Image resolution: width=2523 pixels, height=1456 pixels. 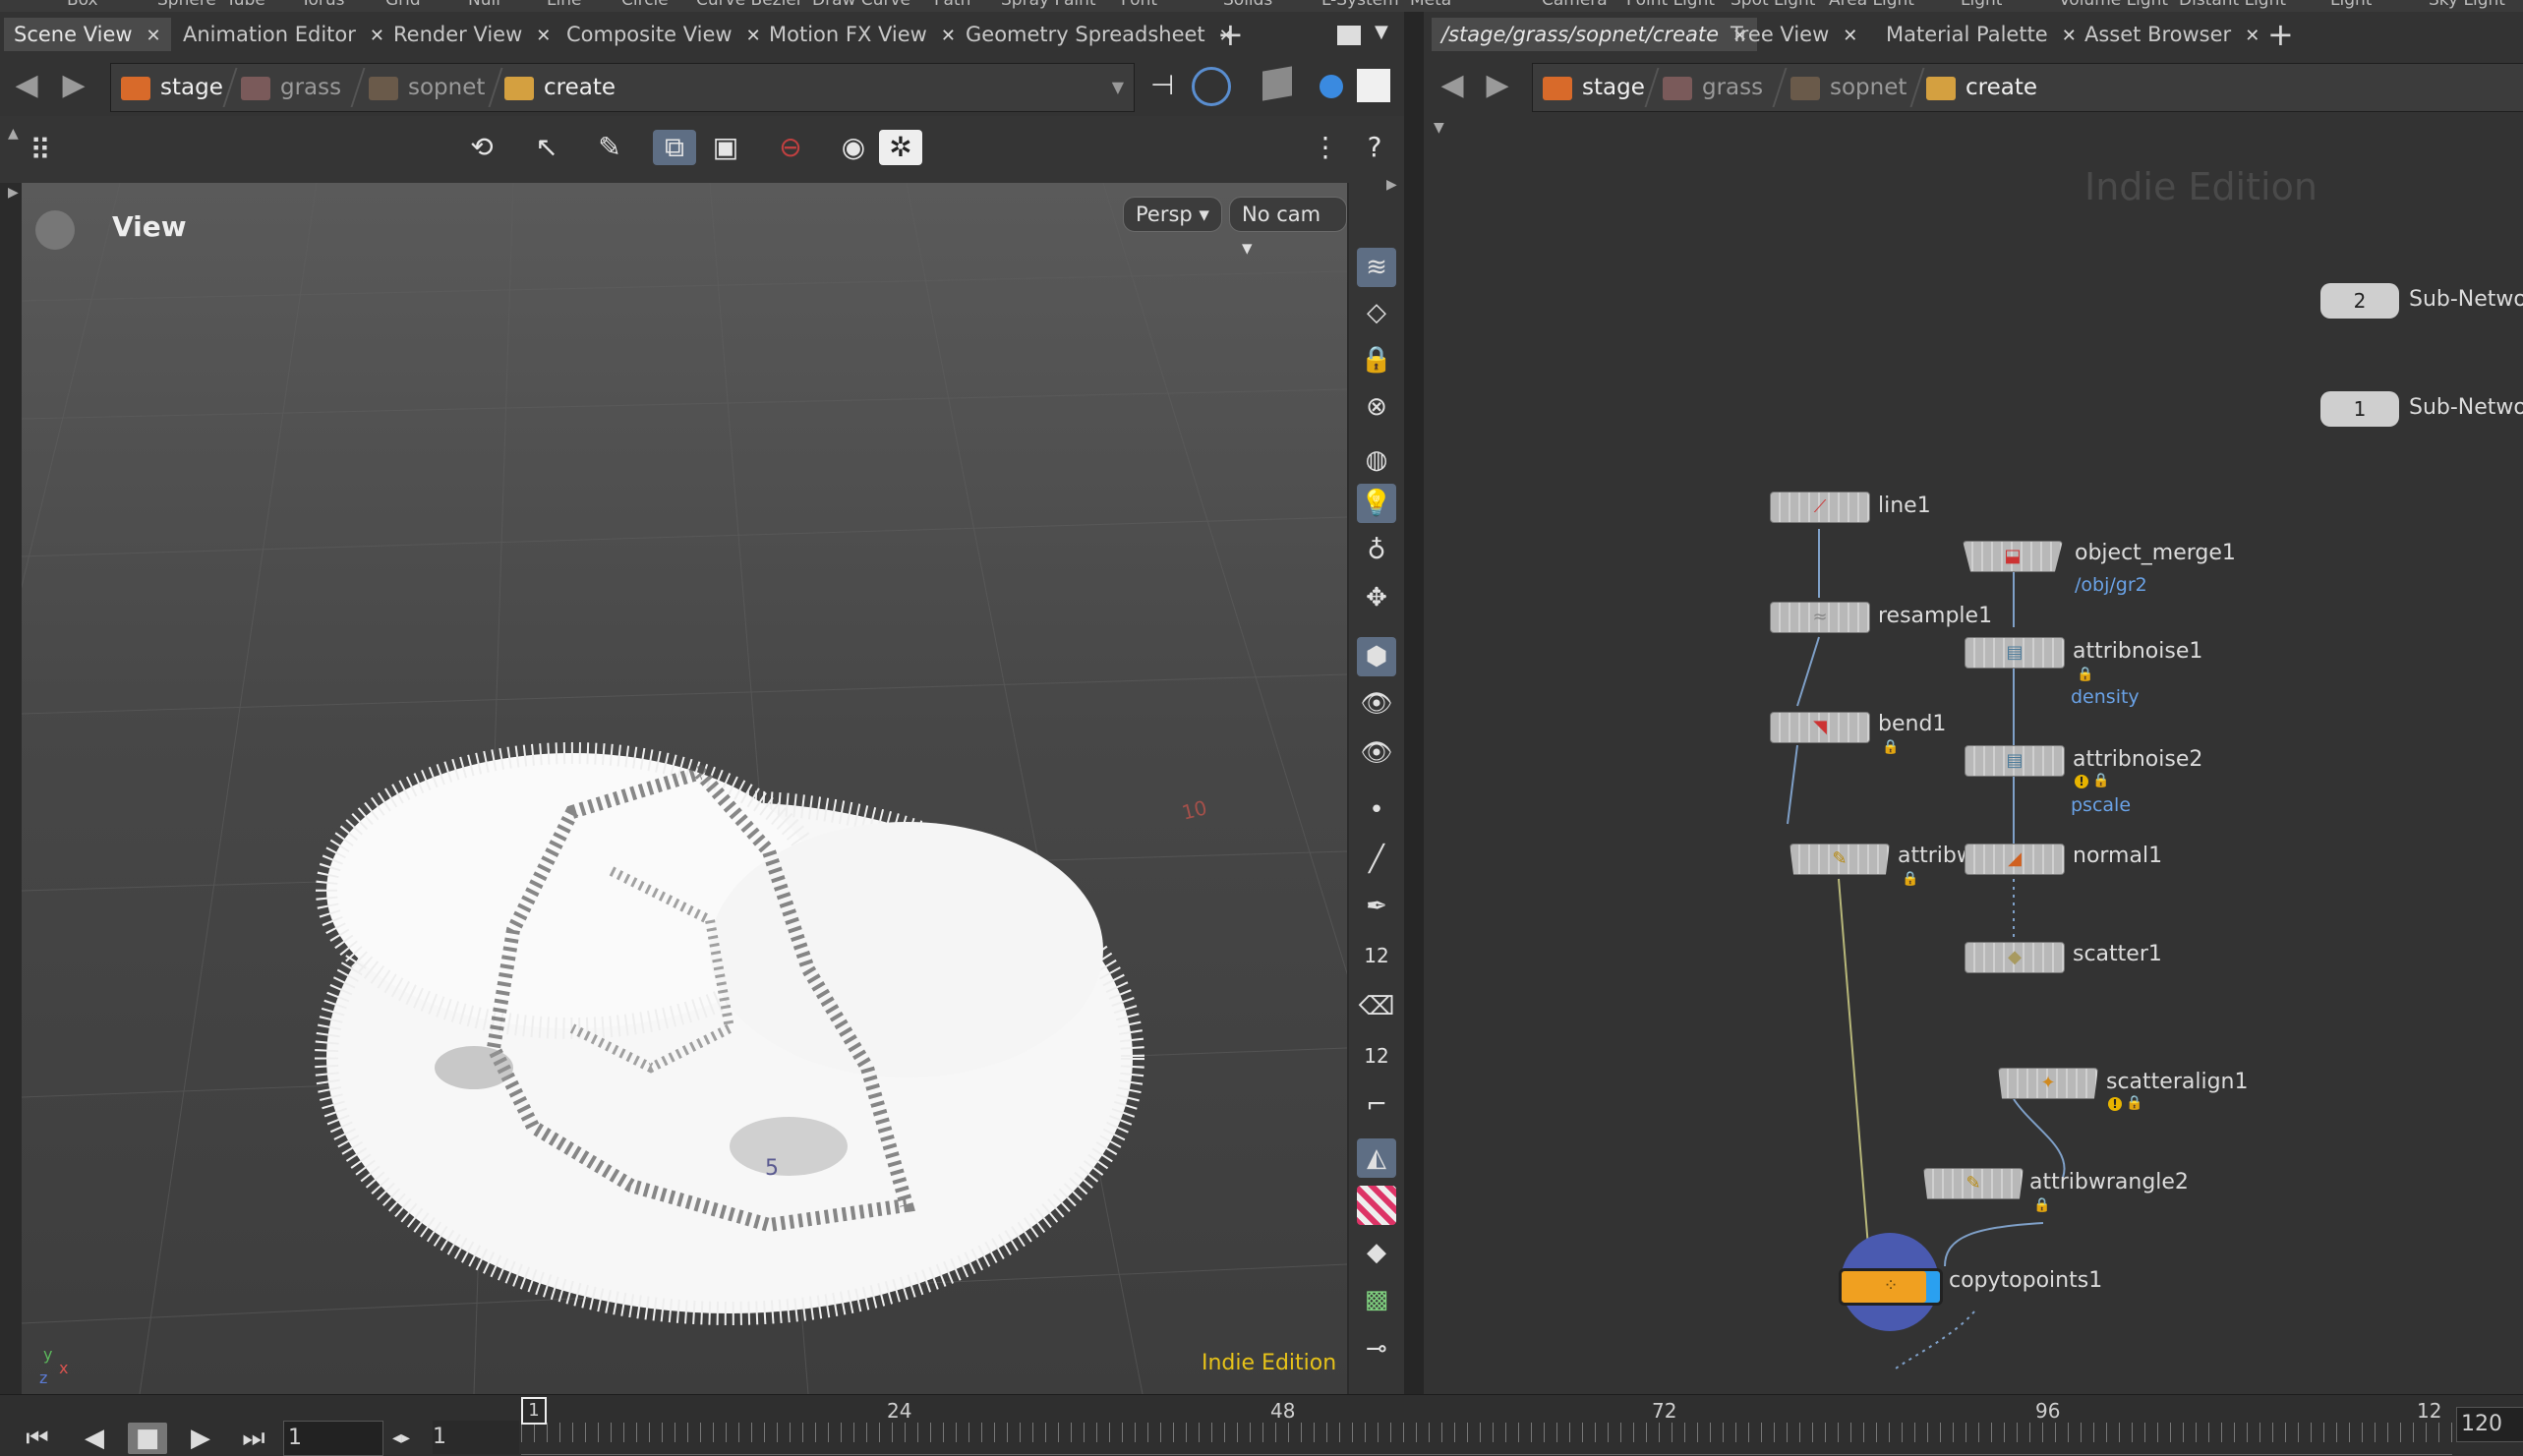 What do you see at coordinates (2015, 761) in the screenshot?
I see `node-attribnoise2: ▤` at bounding box center [2015, 761].